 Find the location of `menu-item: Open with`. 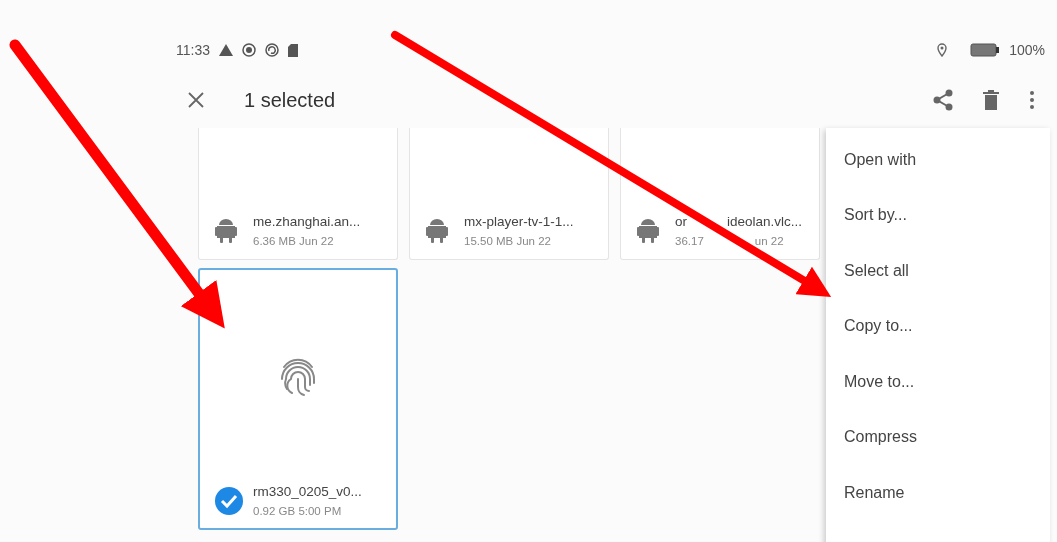

menu-item: Open with is located at coordinates (938, 160).